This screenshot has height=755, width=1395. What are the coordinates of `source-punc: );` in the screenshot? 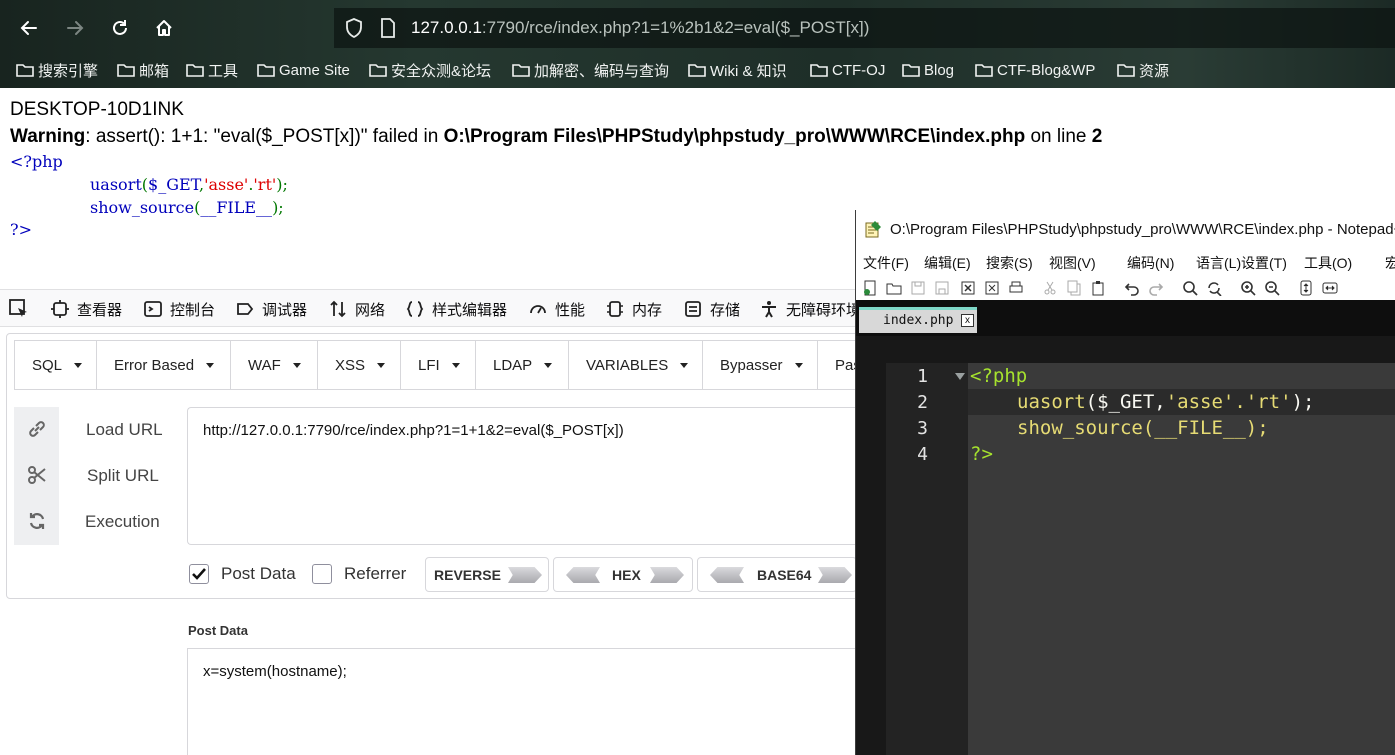 It's located at (278, 207).